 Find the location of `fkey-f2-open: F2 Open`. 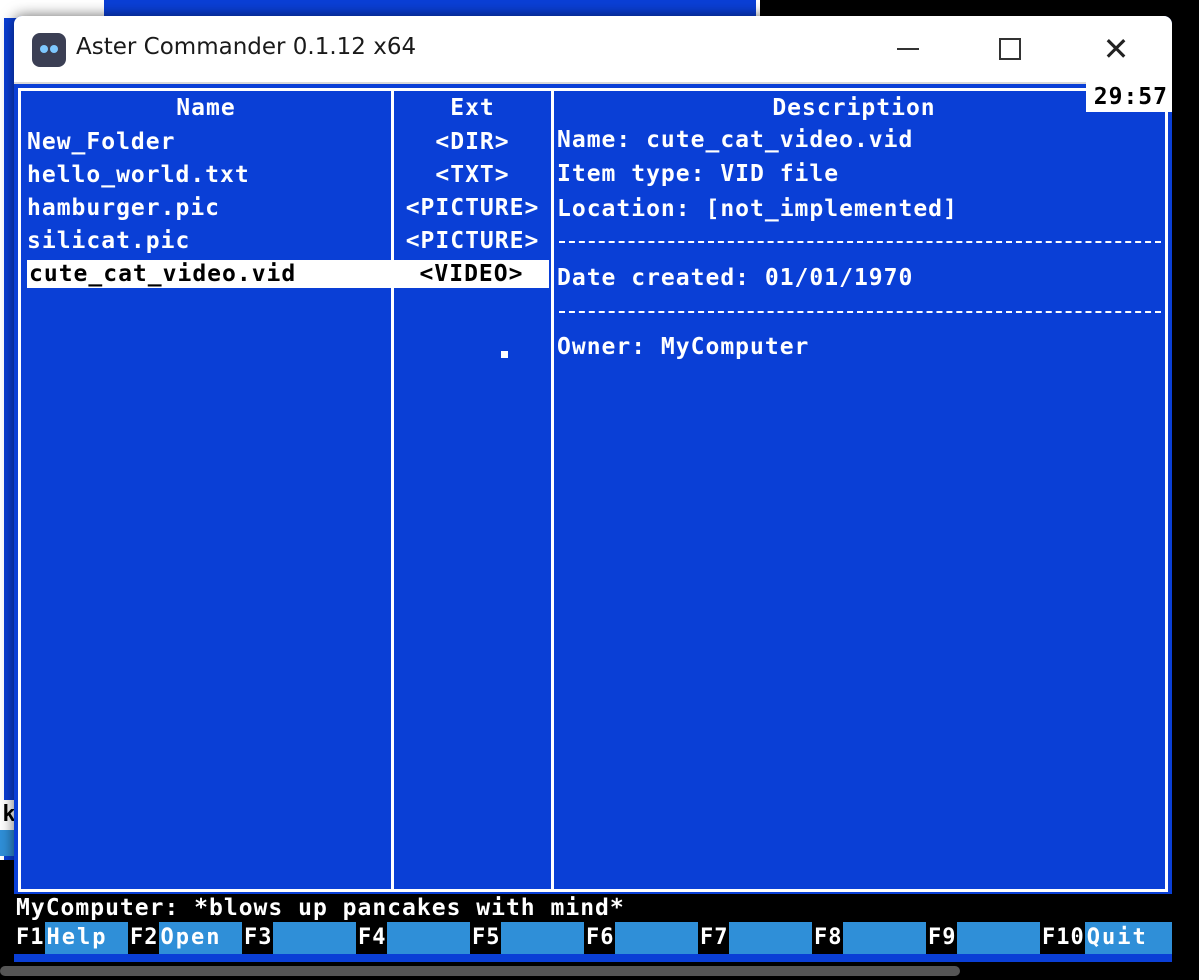

fkey-f2-open: F2 Open is located at coordinates (185, 938).